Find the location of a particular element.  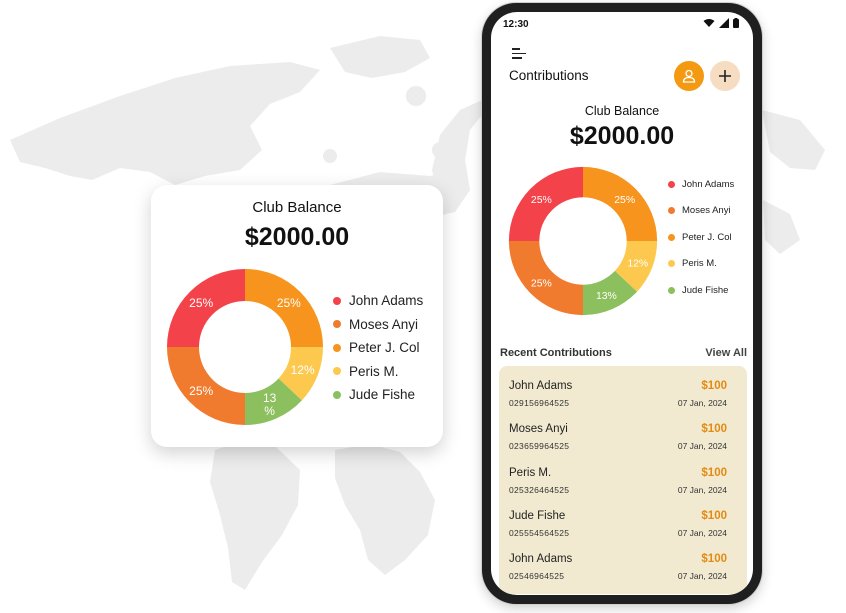

profile-button is located at coordinates (689, 76).